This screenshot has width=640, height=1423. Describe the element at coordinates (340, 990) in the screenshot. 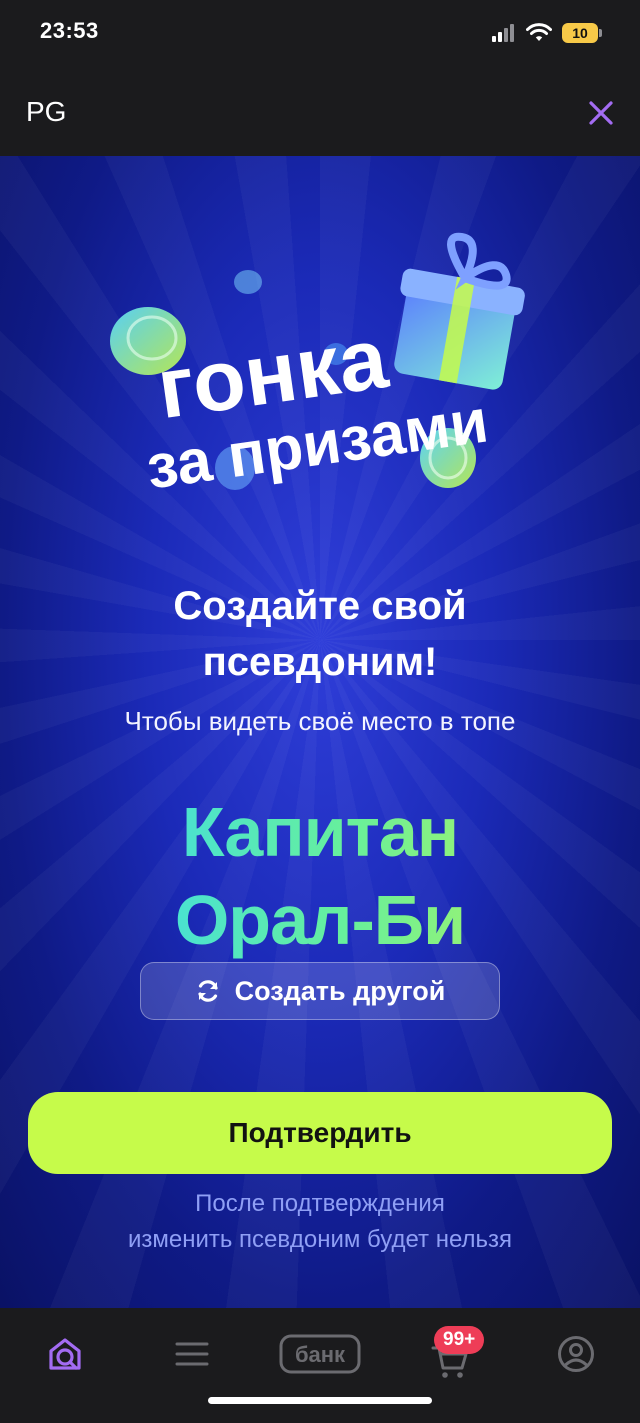

I see `create-another-label: Создать другой` at that location.